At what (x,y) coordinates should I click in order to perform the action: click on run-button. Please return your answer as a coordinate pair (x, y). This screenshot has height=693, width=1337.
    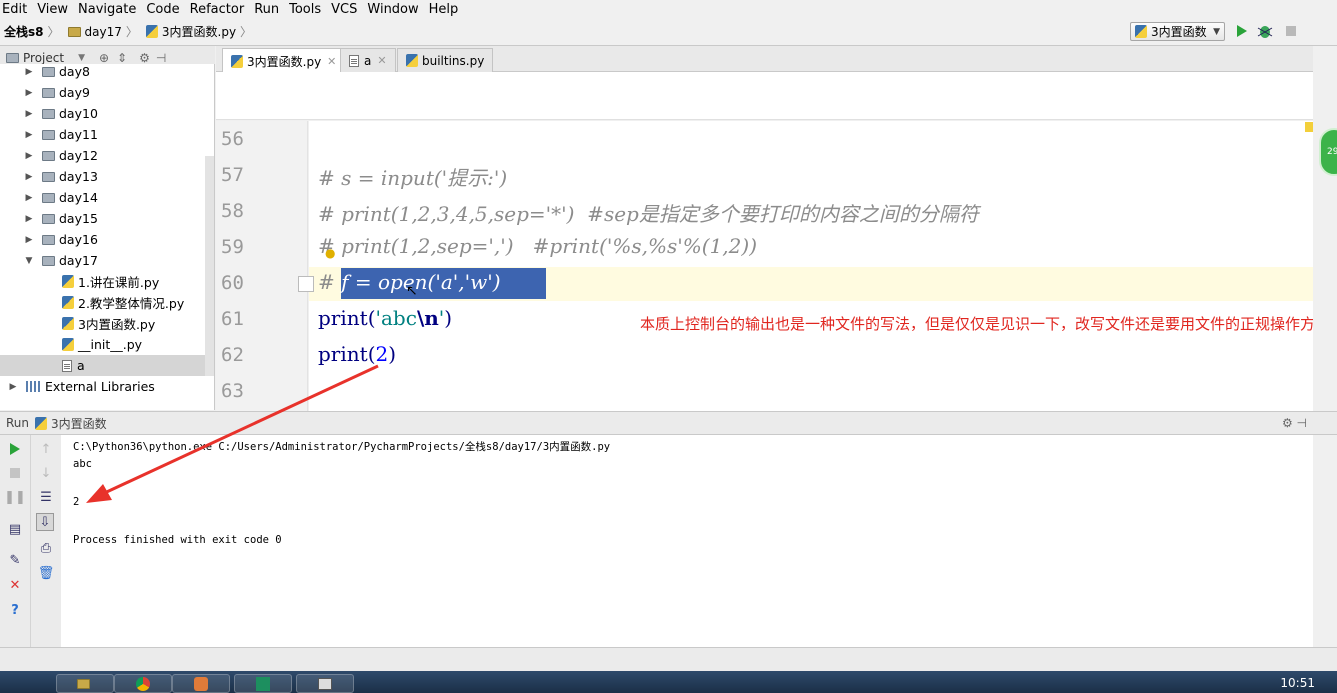
    Looking at the image, I should click on (1242, 31).